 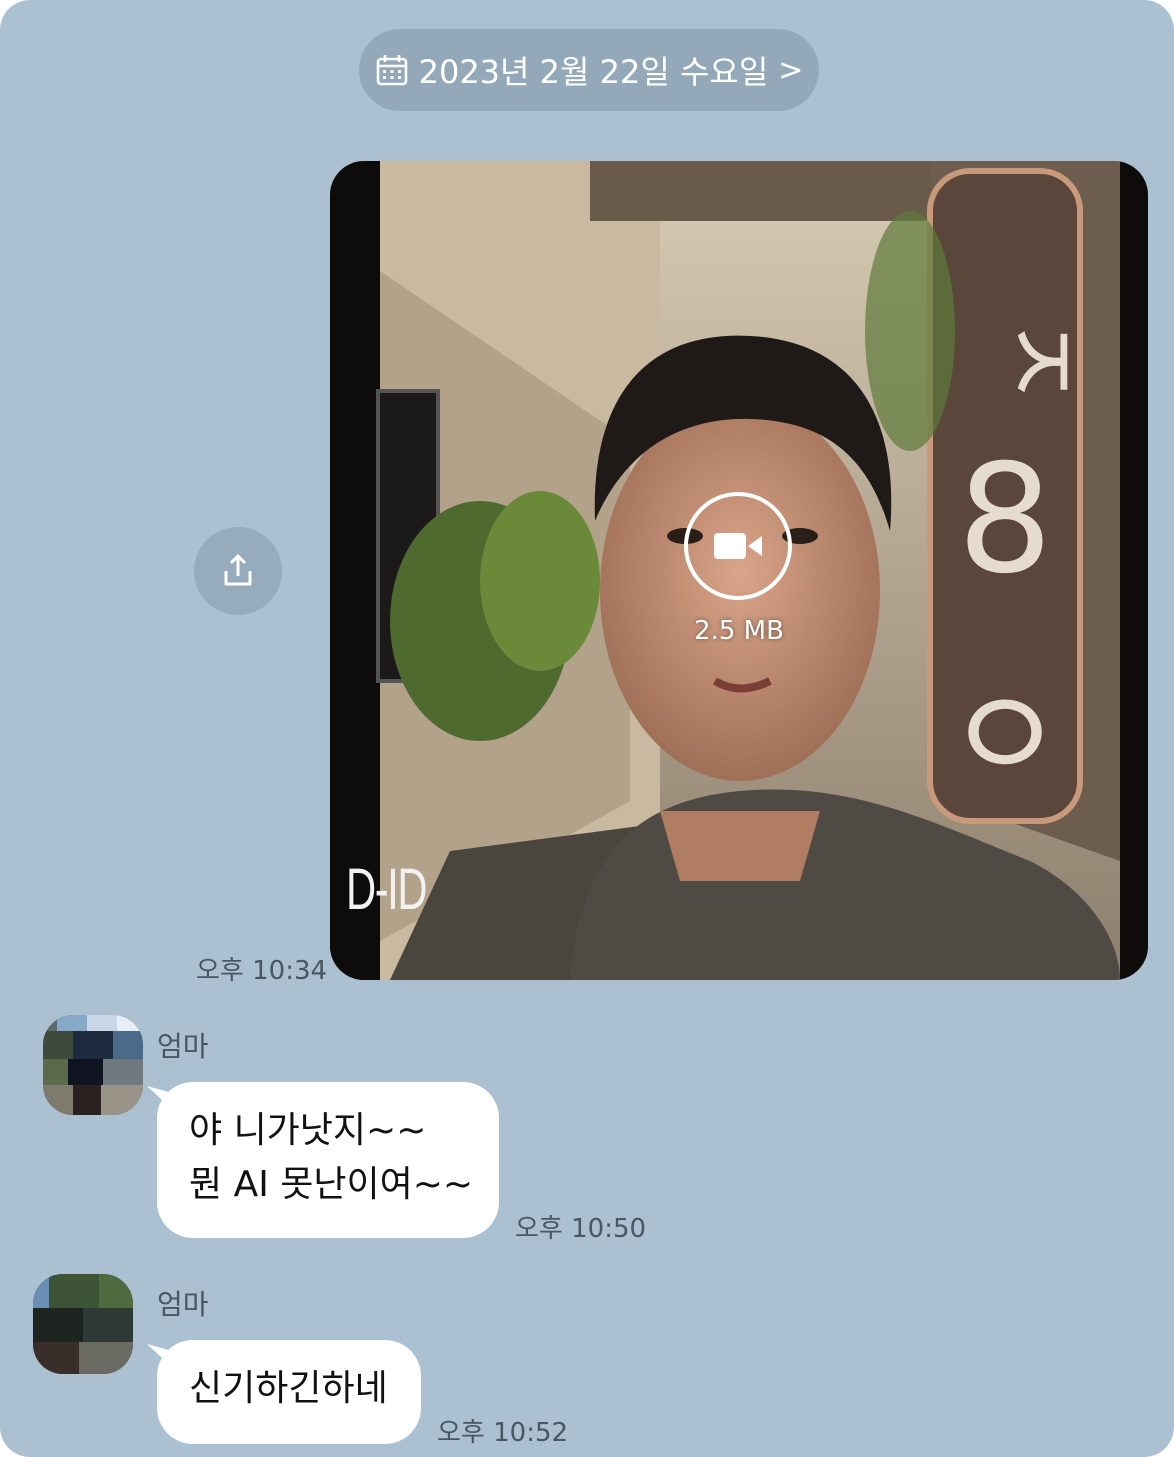 I want to click on date-label: 2023년 2월 22일 수요일, so click(x=593, y=72).